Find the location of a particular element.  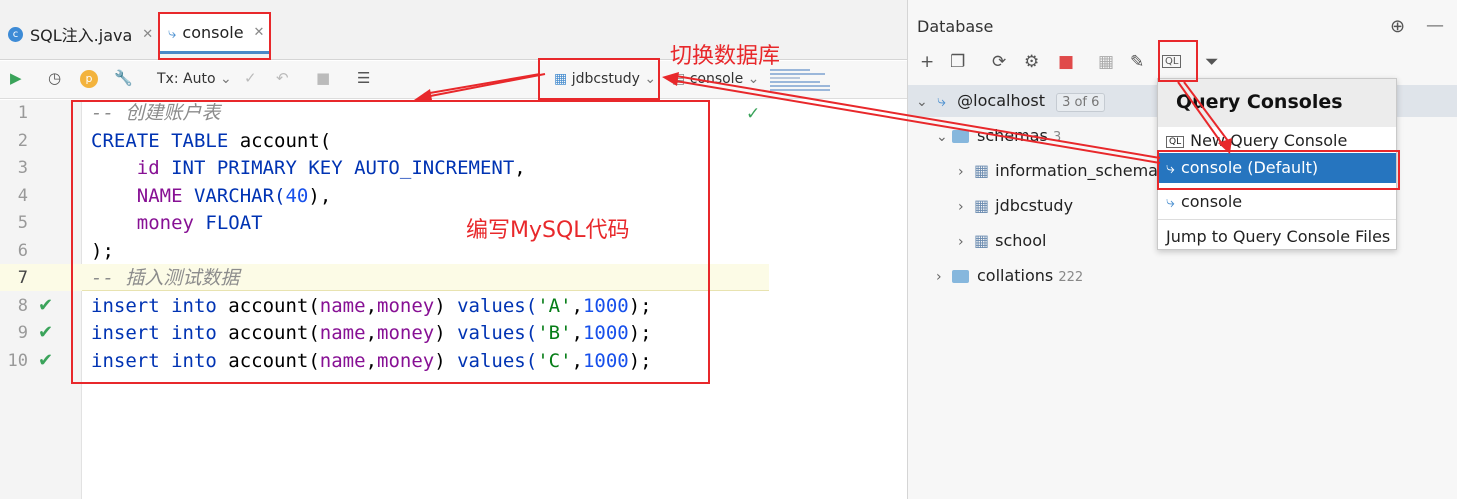

arrow-to-default-console is located at coordinates (1201, 115).